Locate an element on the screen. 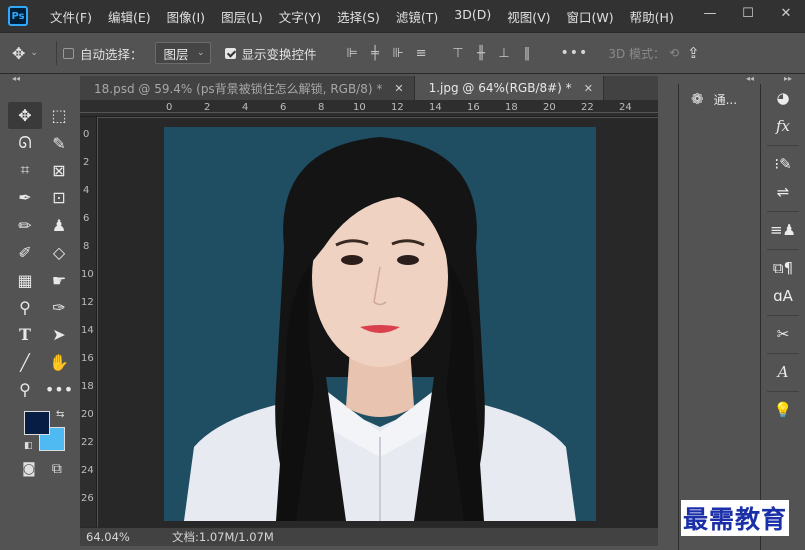 This screenshot has height=550, width=805. document-size: 文档:1.07M/1.07M is located at coordinates (205, 537).